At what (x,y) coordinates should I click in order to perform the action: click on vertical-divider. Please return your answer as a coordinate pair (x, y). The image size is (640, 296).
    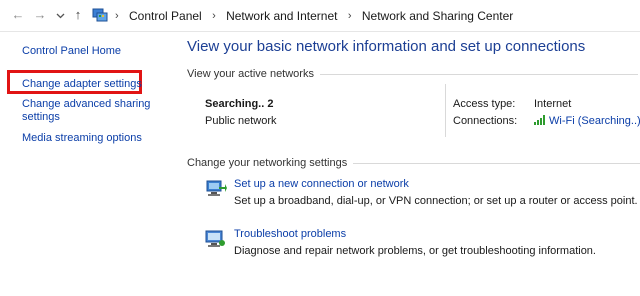
    Looking at the image, I should click on (445, 110).